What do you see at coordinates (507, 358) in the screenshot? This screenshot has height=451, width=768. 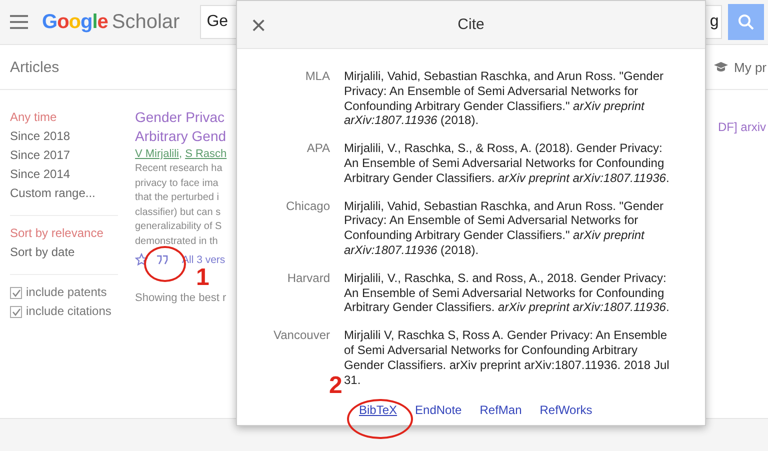 I see `citation-text: Mirjalili V, Raschka S, Ross A. Gender Privacy: An Ensemble of Semi Adversarial Networks for Confounding Arbitrary Gender Classifiers. arXiv preprint arXiv:1807.11936. 2018 Jul 31.` at bounding box center [507, 358].